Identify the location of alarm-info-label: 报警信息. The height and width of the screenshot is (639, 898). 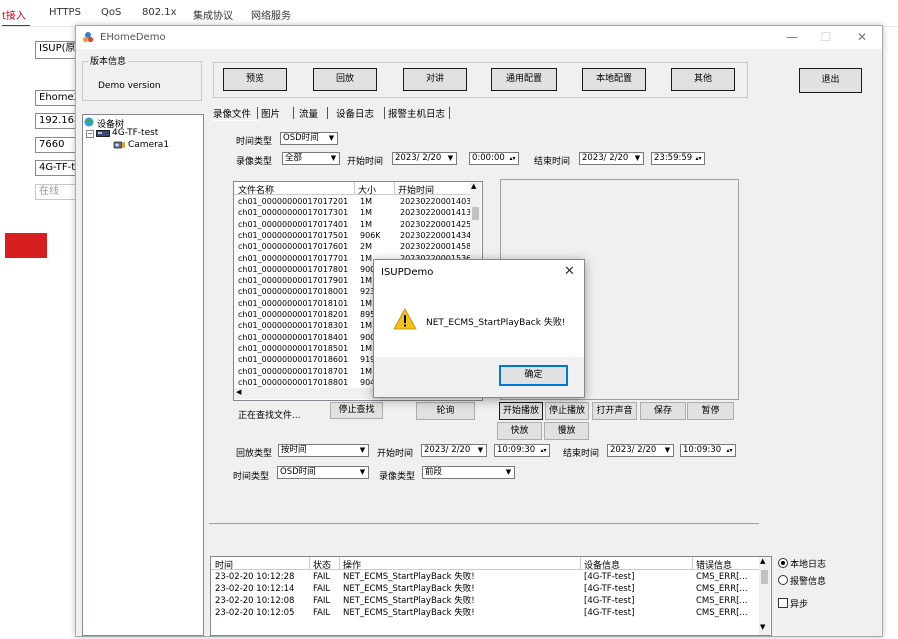
(808, 580).